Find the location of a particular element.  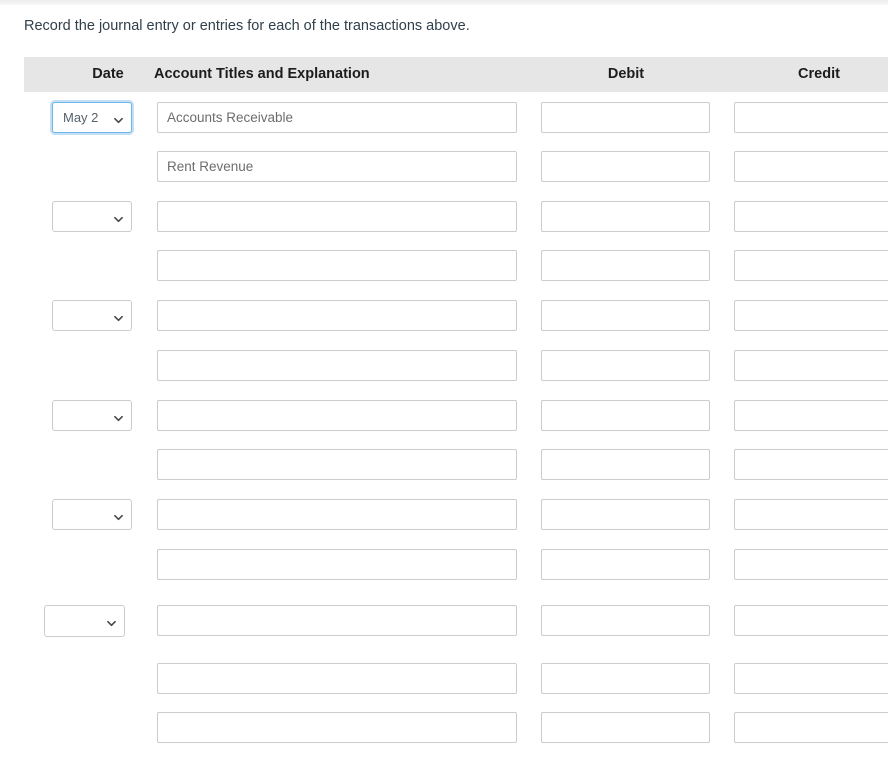

column-header-debit: Debit is located at coordinates (626, 74).